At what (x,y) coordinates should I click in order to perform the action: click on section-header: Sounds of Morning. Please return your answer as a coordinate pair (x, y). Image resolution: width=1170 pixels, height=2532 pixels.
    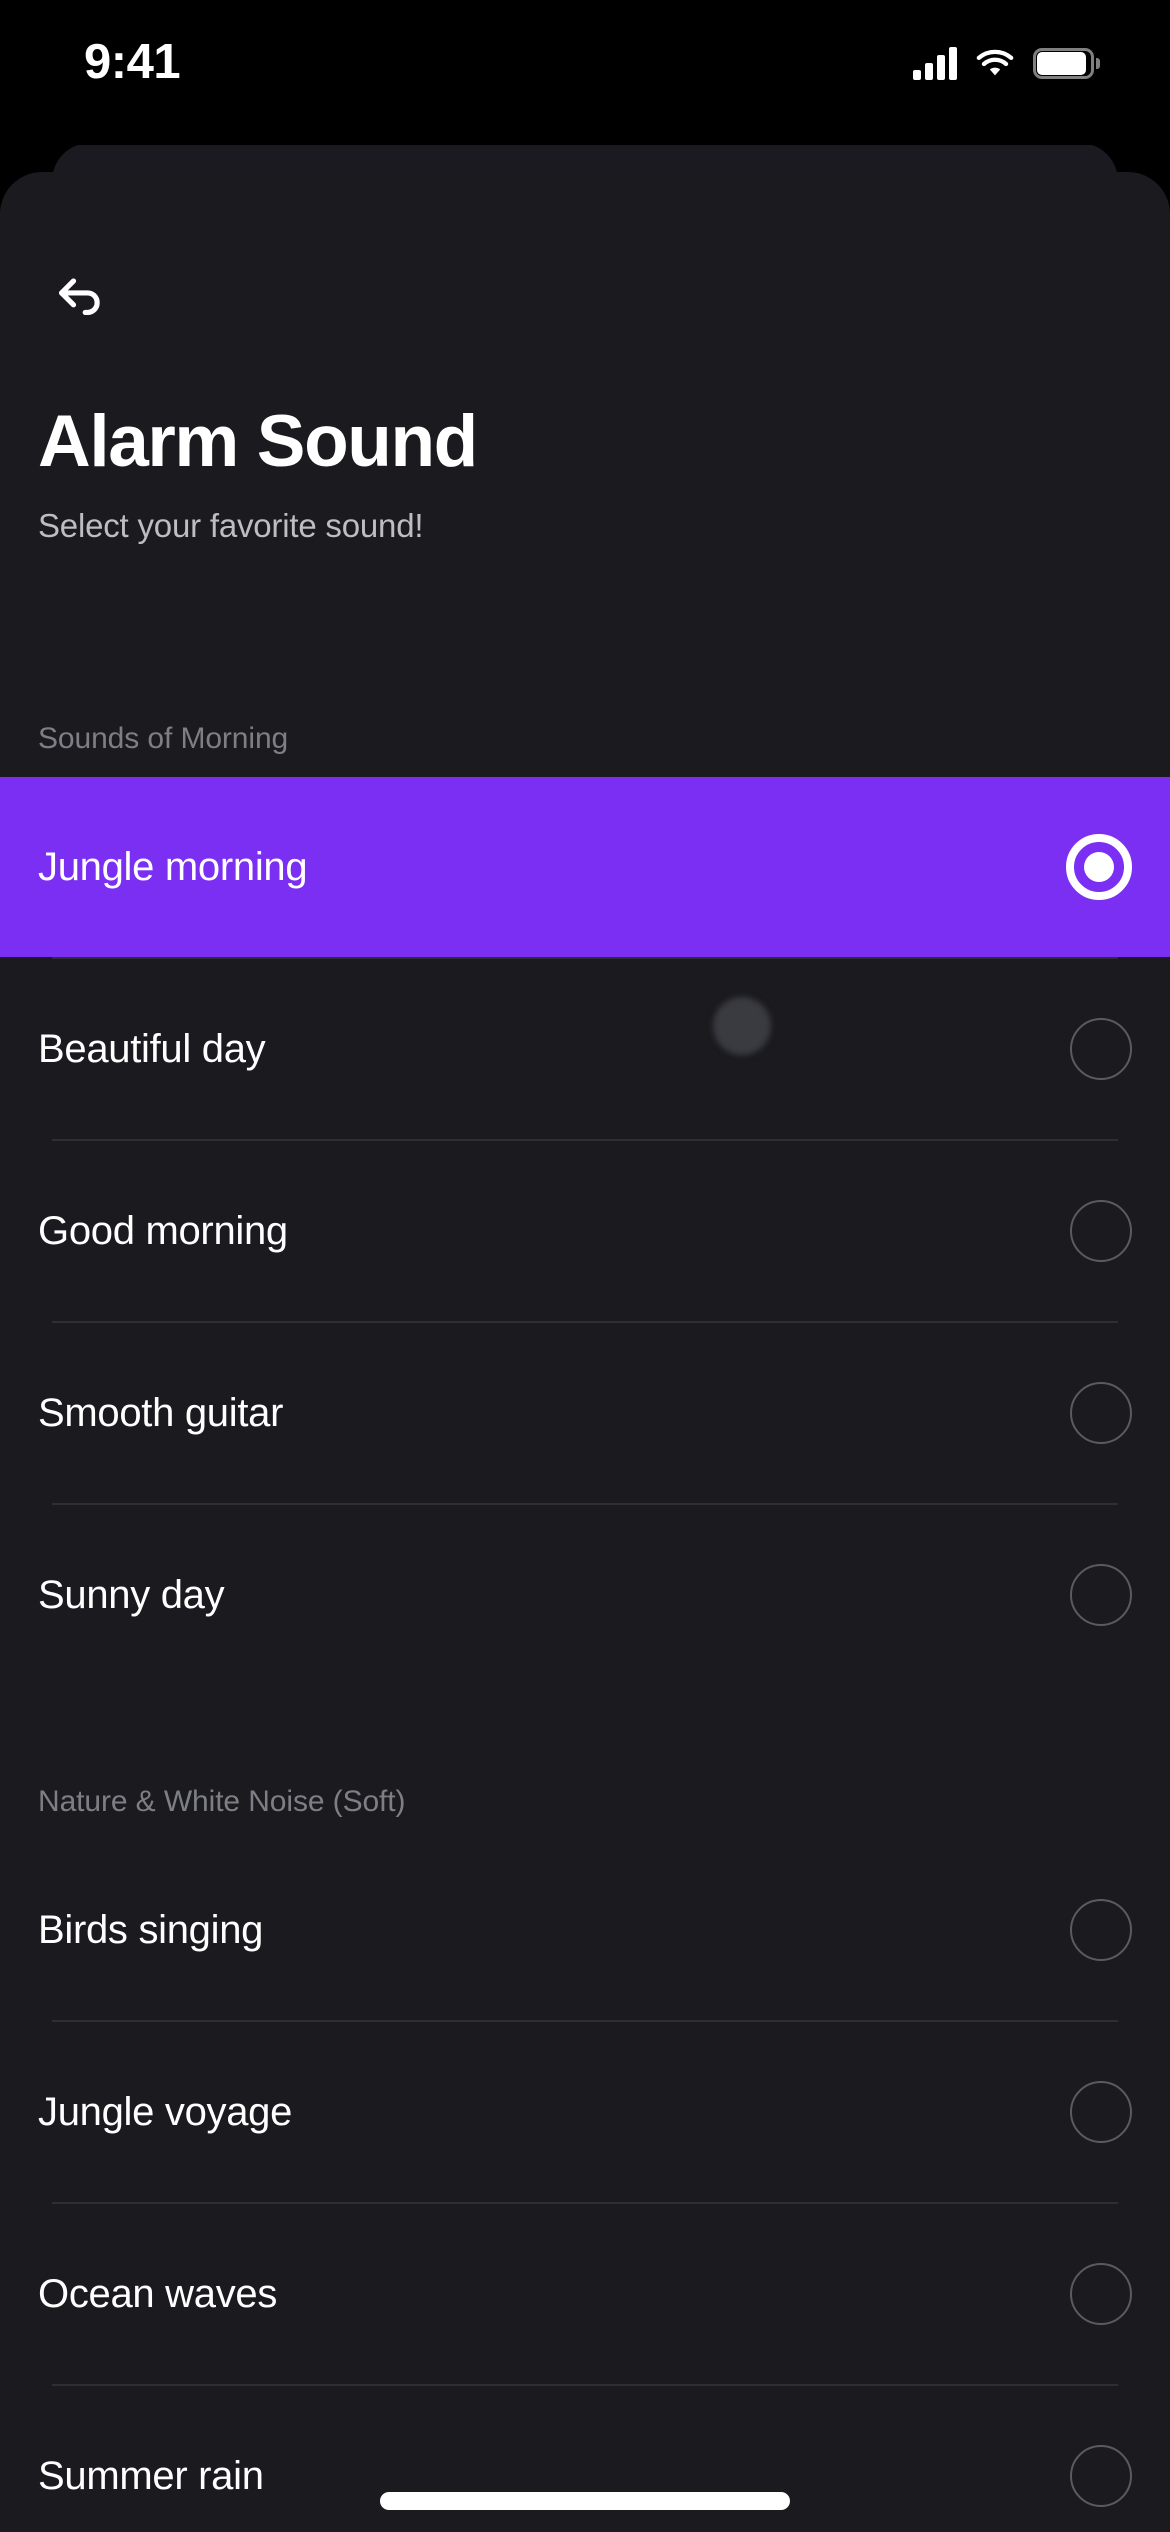
    Looking at the image, I should click on (163, 738).